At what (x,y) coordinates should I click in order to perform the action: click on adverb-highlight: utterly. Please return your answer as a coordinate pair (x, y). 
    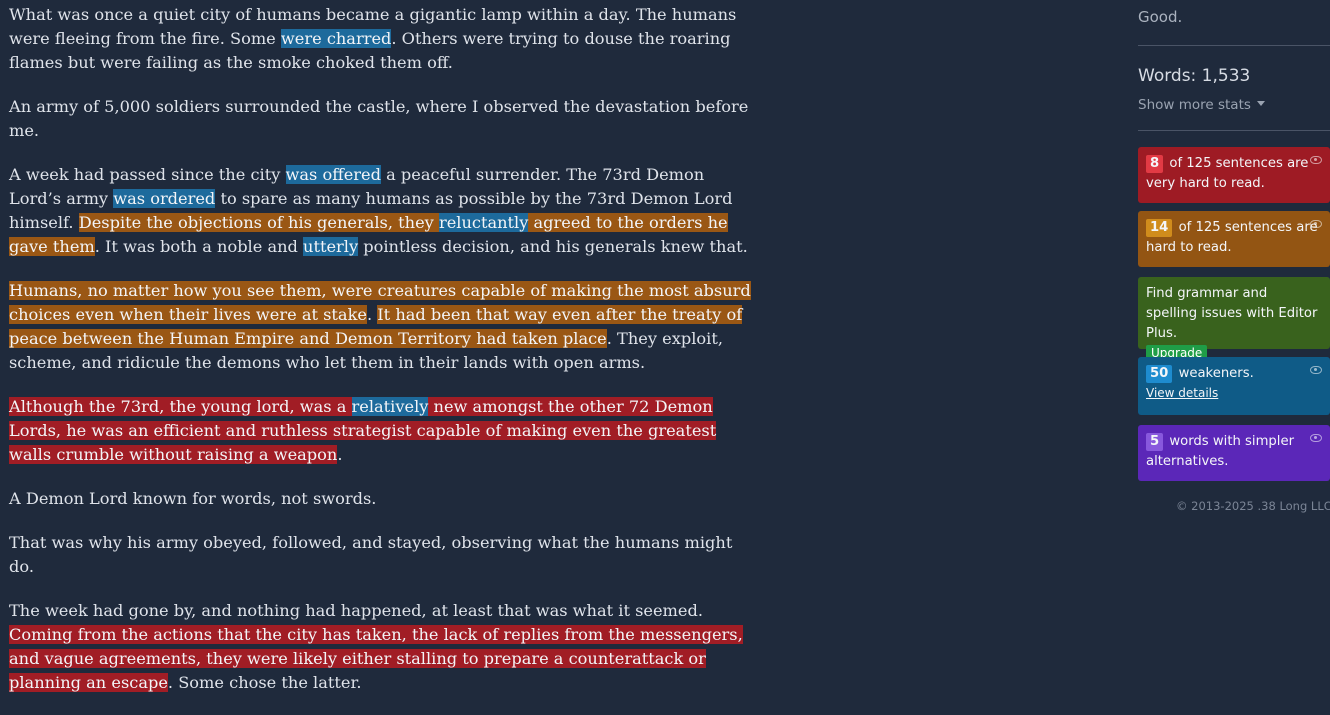
    Looking at the image, I should click on (331, 246).